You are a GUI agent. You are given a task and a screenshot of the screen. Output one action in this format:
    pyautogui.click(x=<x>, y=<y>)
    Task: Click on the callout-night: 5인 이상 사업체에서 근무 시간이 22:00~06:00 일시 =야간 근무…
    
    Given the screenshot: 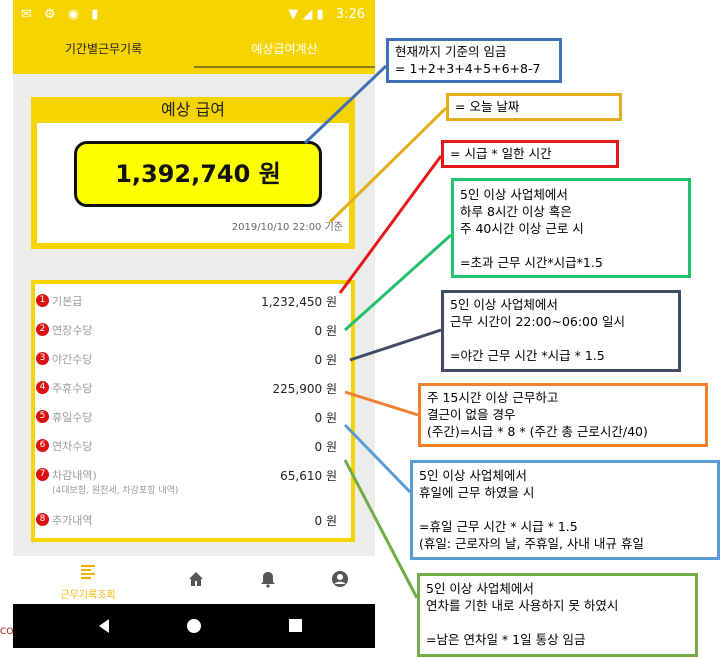 What is the action you would take?
    pyautogui.click(x=561, y=331)
    